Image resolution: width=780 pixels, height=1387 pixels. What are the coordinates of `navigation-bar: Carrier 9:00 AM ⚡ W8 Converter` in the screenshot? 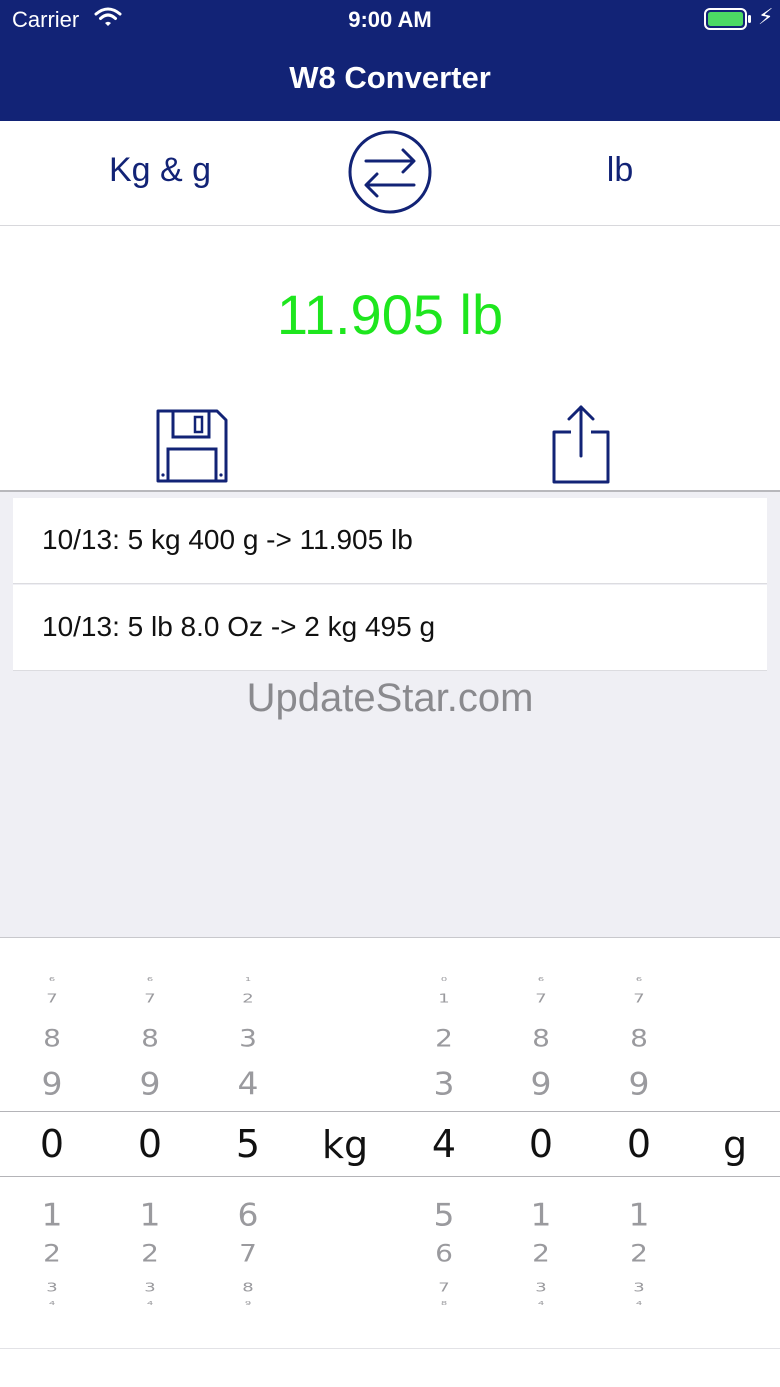 It's located at (390, 60).